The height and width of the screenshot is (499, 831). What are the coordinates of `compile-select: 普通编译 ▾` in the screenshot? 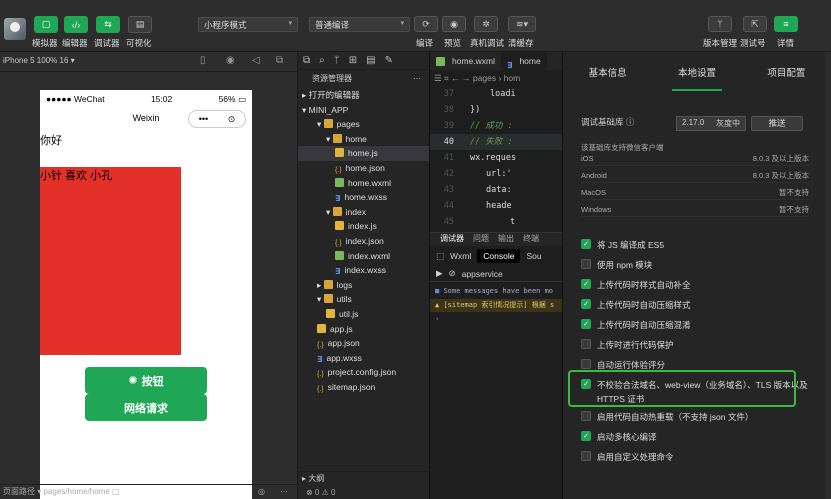 It's located at (359, 24).